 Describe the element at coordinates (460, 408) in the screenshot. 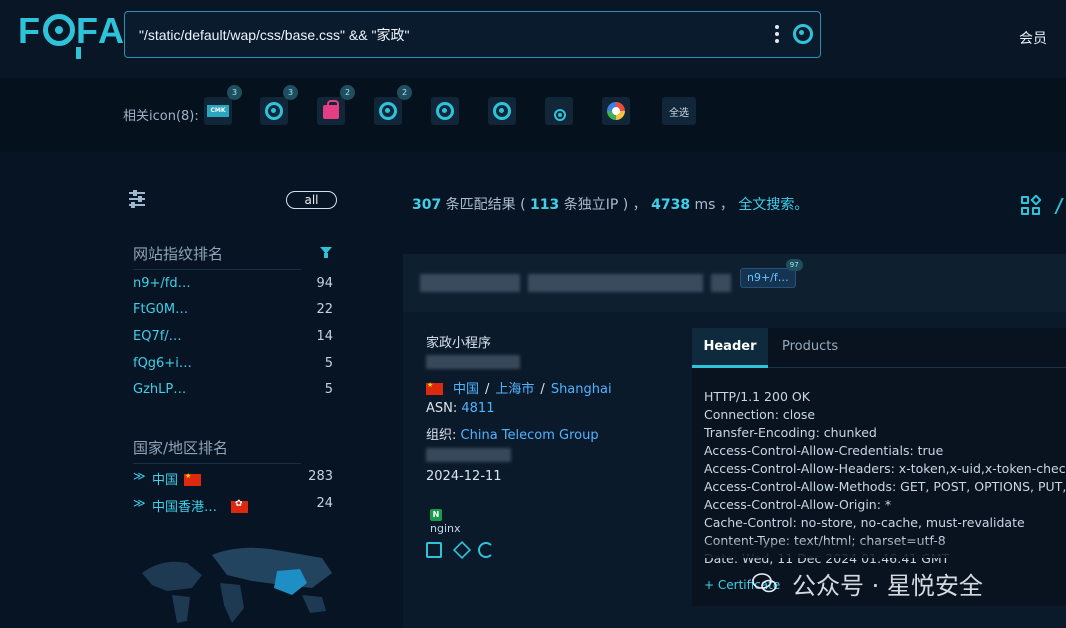

I see `asn-line: ASN: 4811` at that location.